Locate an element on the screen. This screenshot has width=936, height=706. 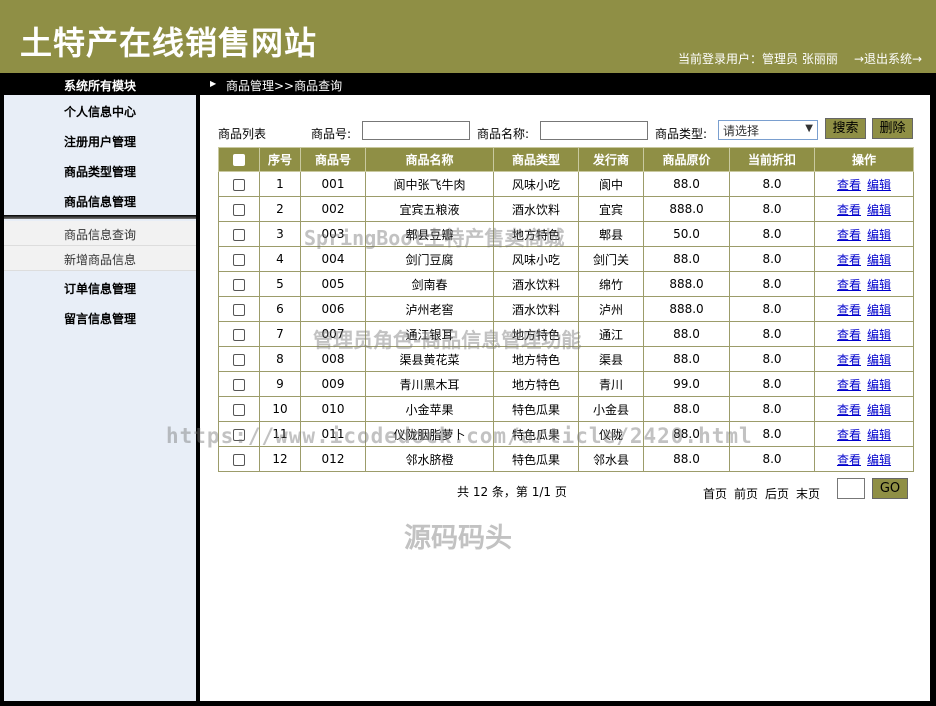
publisher-cell: 通江 is located at coordinates (611, 334).